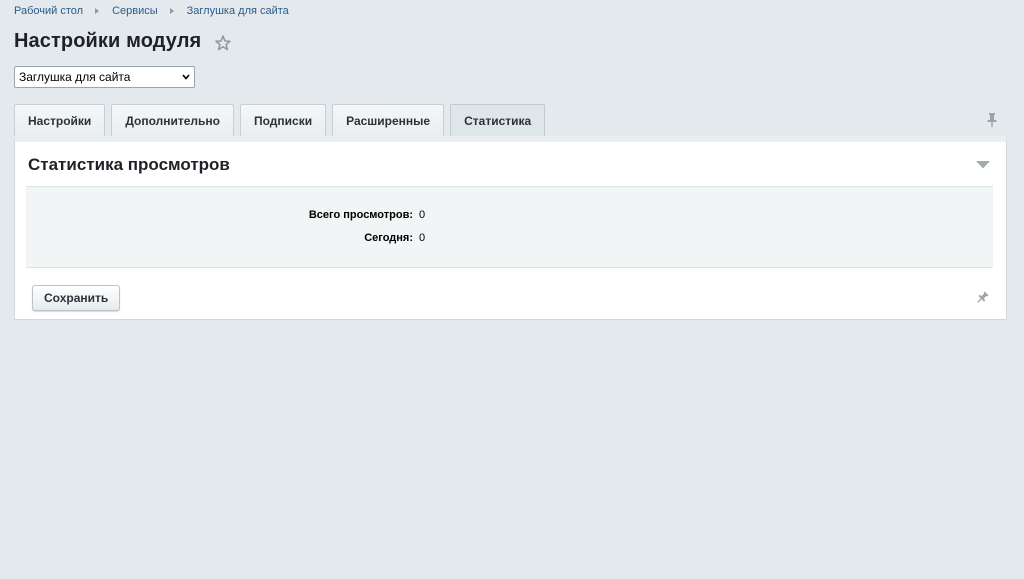  I want to click on chevron-down-icon, so click(186, 77).